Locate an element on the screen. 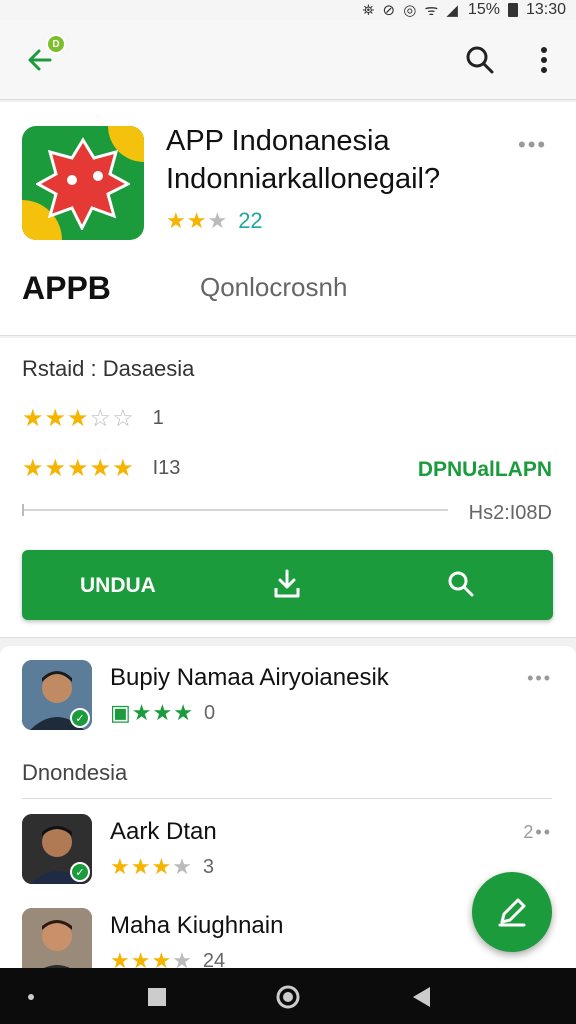  reviewer-name: Aark Dtan is located at coordinates (163, 831).